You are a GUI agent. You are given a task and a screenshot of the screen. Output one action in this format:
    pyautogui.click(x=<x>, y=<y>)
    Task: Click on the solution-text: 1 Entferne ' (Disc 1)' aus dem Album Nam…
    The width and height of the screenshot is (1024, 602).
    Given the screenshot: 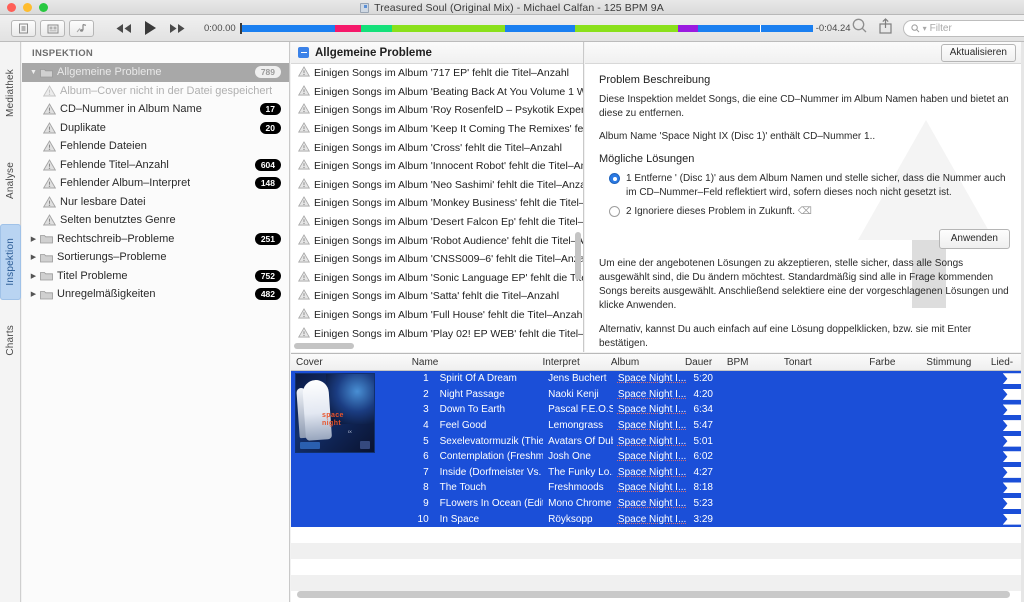 What is the action you would take?
    pyautogui.click(x=818, y=185)
    